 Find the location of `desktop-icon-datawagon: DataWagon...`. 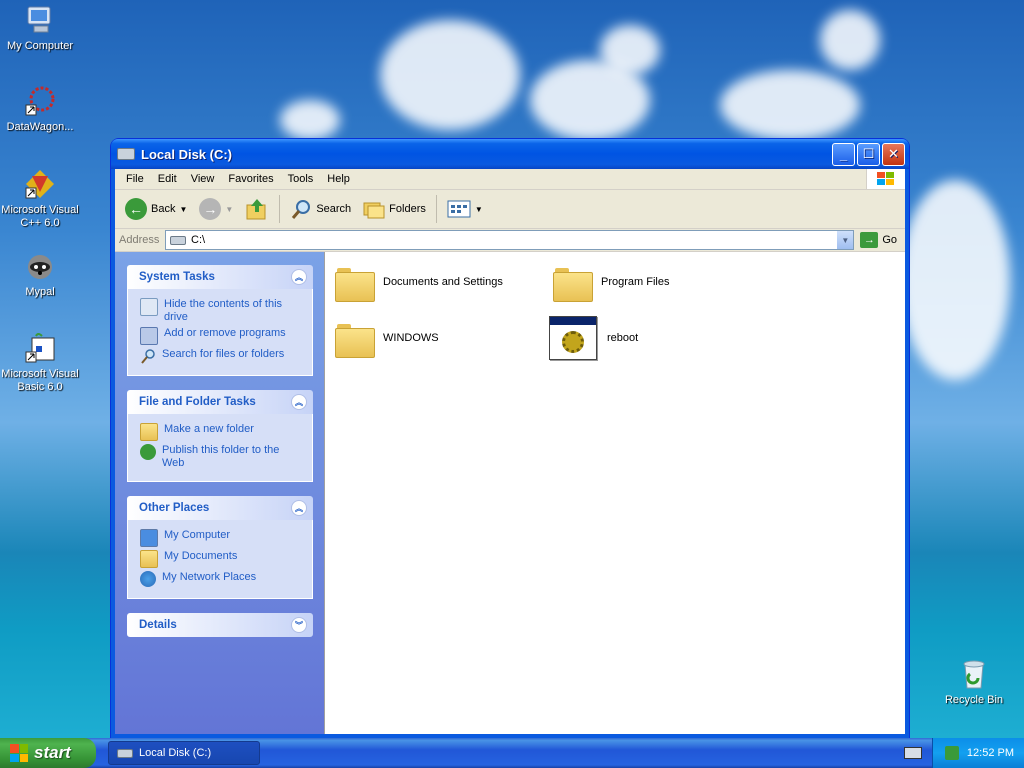

desktop-icon-datawagon: DataWagon... is located at coordinates (40, 109).